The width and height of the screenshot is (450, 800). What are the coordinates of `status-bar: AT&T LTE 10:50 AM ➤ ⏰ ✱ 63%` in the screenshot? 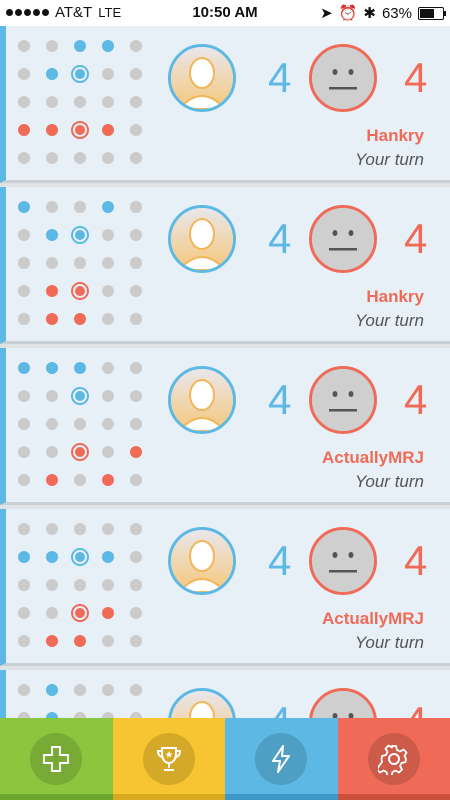 It's located at (225, 13).